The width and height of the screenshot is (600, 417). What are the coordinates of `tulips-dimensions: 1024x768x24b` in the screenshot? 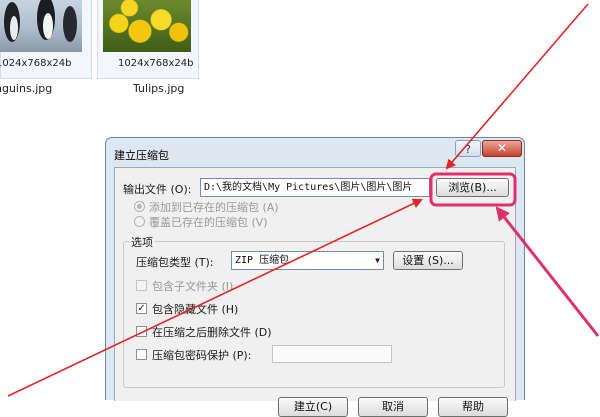 It's located at (156, 63).